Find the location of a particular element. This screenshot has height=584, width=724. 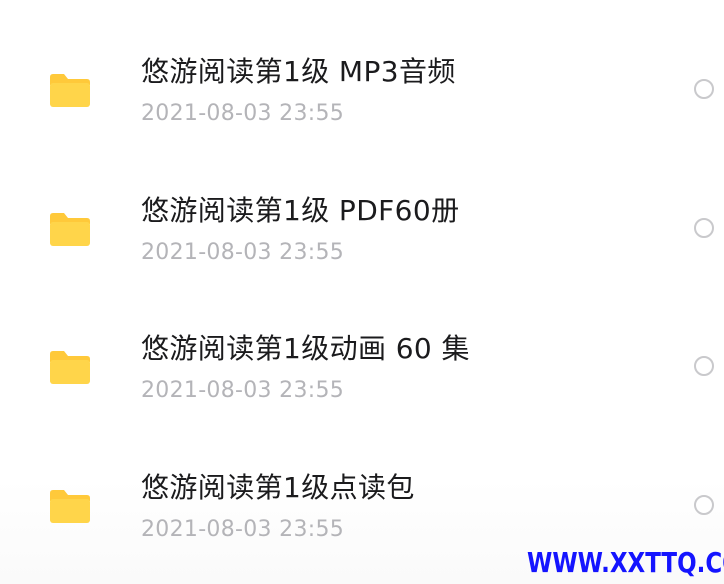

watermark: WWW.XXTTQ.COM is located at coordinates (625, 562).